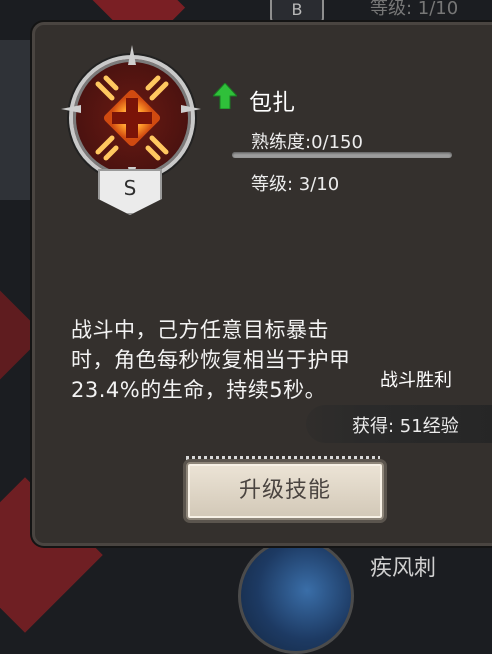 This screenshot has height=654, width=492. I want to click on background-skill-name: 疾风刺, so click(403, 568).